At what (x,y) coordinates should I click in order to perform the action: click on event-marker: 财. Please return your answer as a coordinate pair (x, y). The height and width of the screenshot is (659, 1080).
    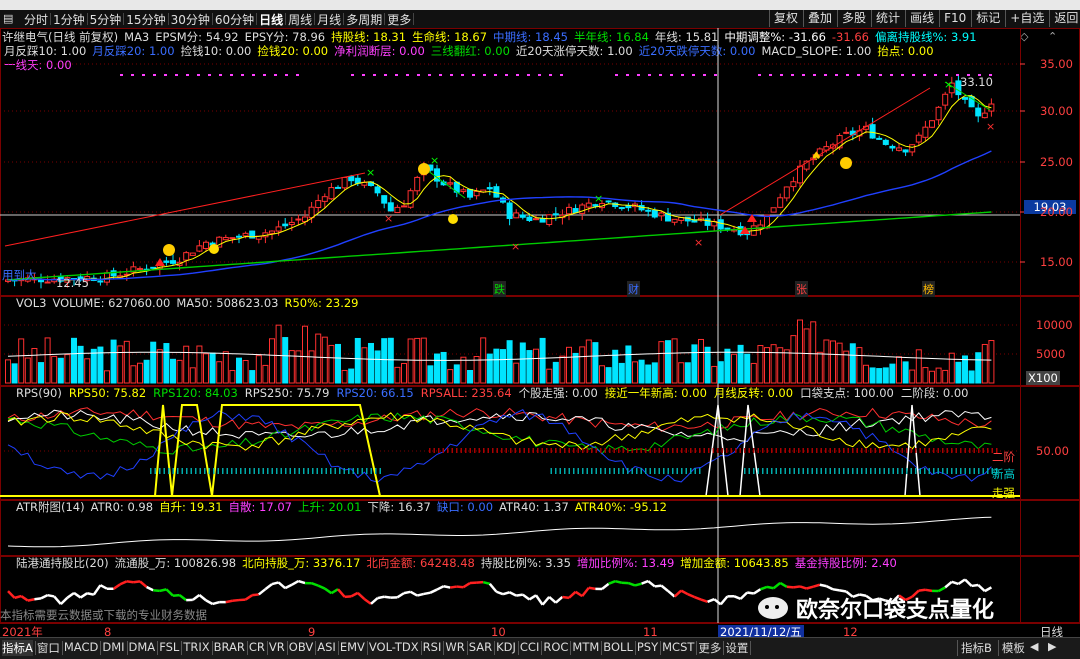
    Looking at the image, I should click on (633, 289).